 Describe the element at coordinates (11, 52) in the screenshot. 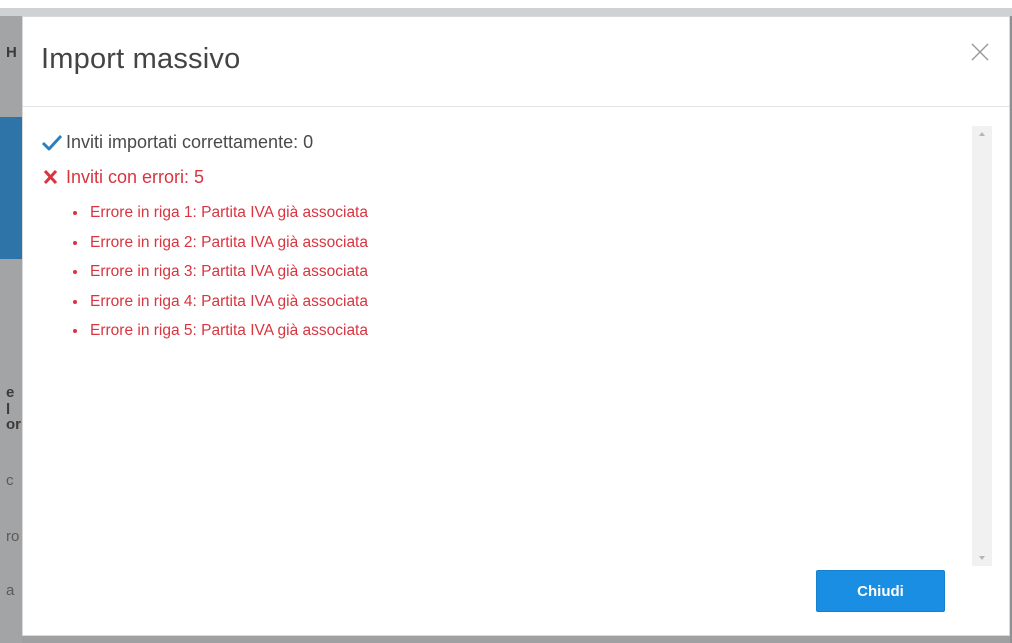

I see `background-text-fragment: H` at that location.